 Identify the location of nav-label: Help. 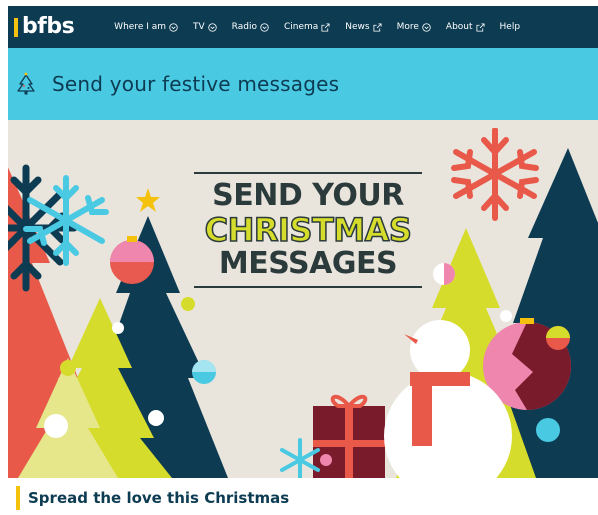
(510, 27).